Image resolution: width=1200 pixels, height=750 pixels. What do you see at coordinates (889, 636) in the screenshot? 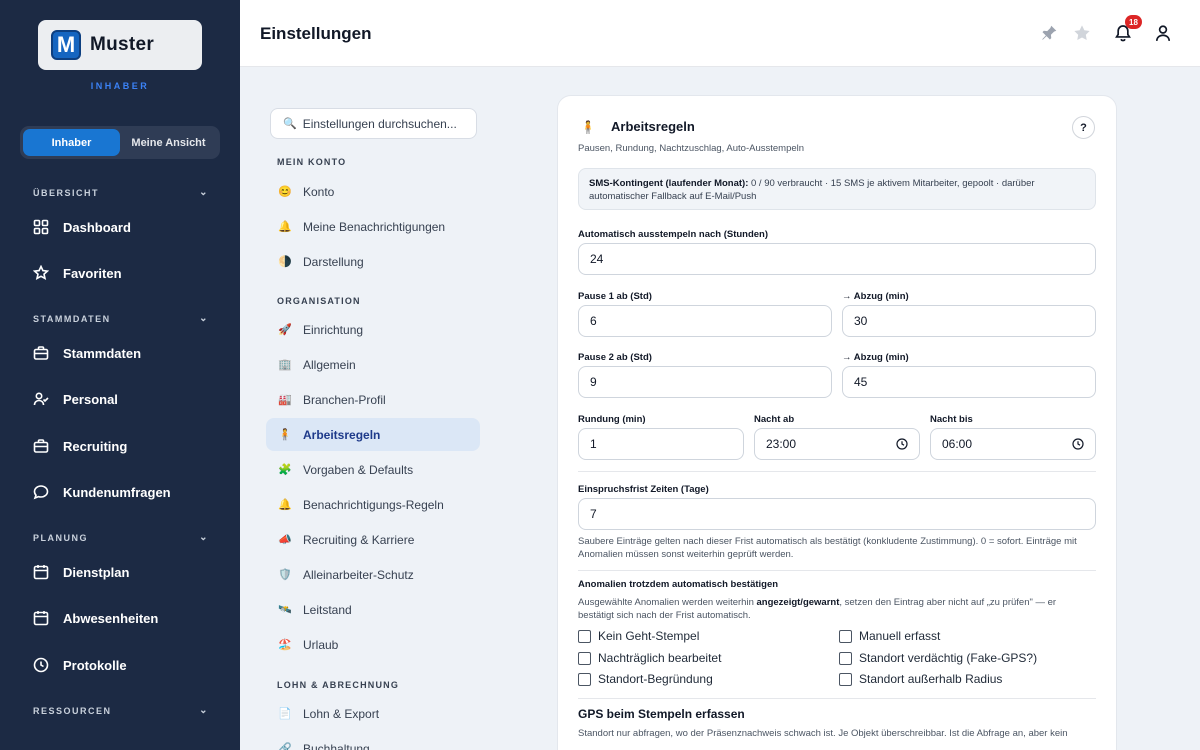
I see `checkbox-manuell-erfasst: Manuell erfasst` at bounding box center [889, 636].